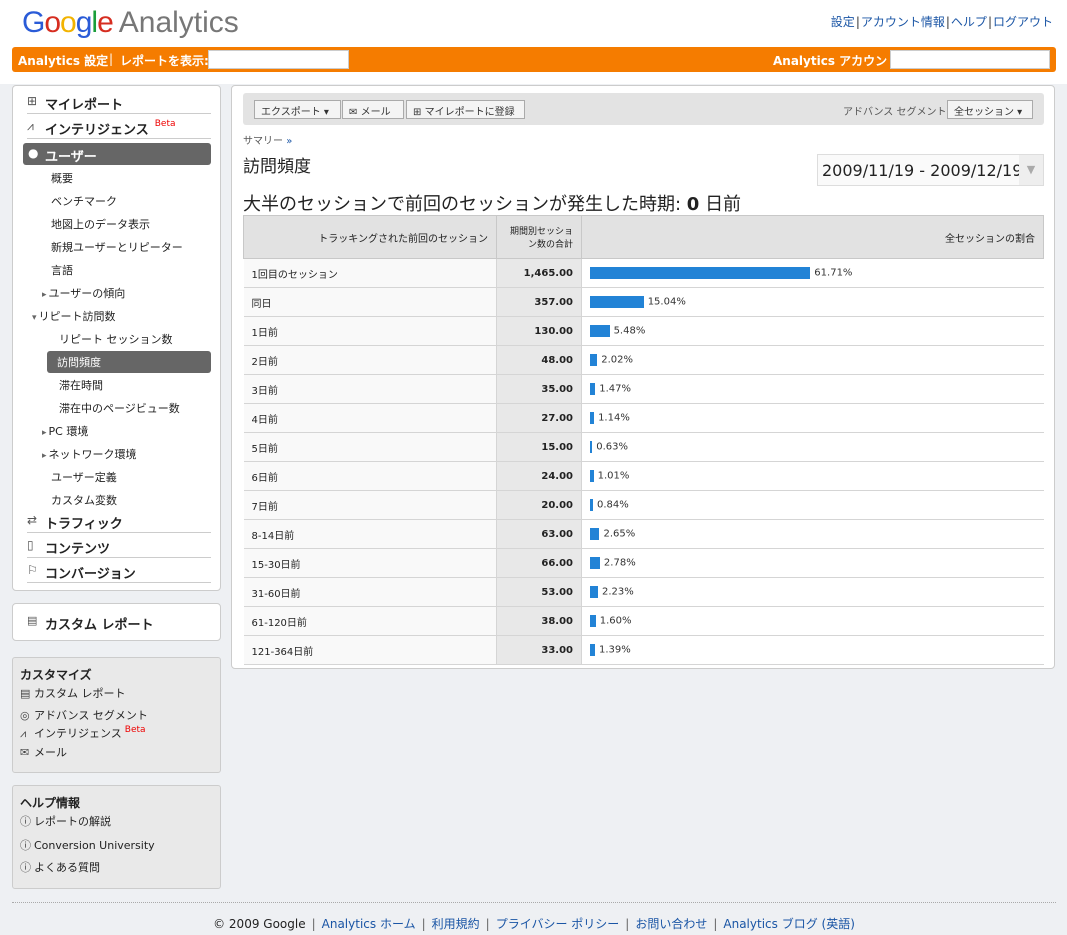  Describe the element at coordinates (812, 621) in the screenshot. I see `row-percent: 1.60%` at that location.